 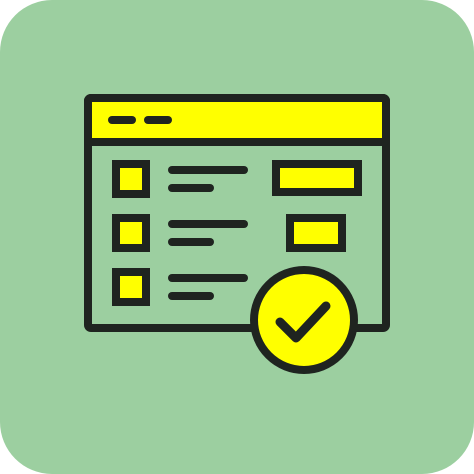 What do you see at coordinates (316, 233) in the screenshot?
I see `row-field-narrow` at bounding box center [316, 233].